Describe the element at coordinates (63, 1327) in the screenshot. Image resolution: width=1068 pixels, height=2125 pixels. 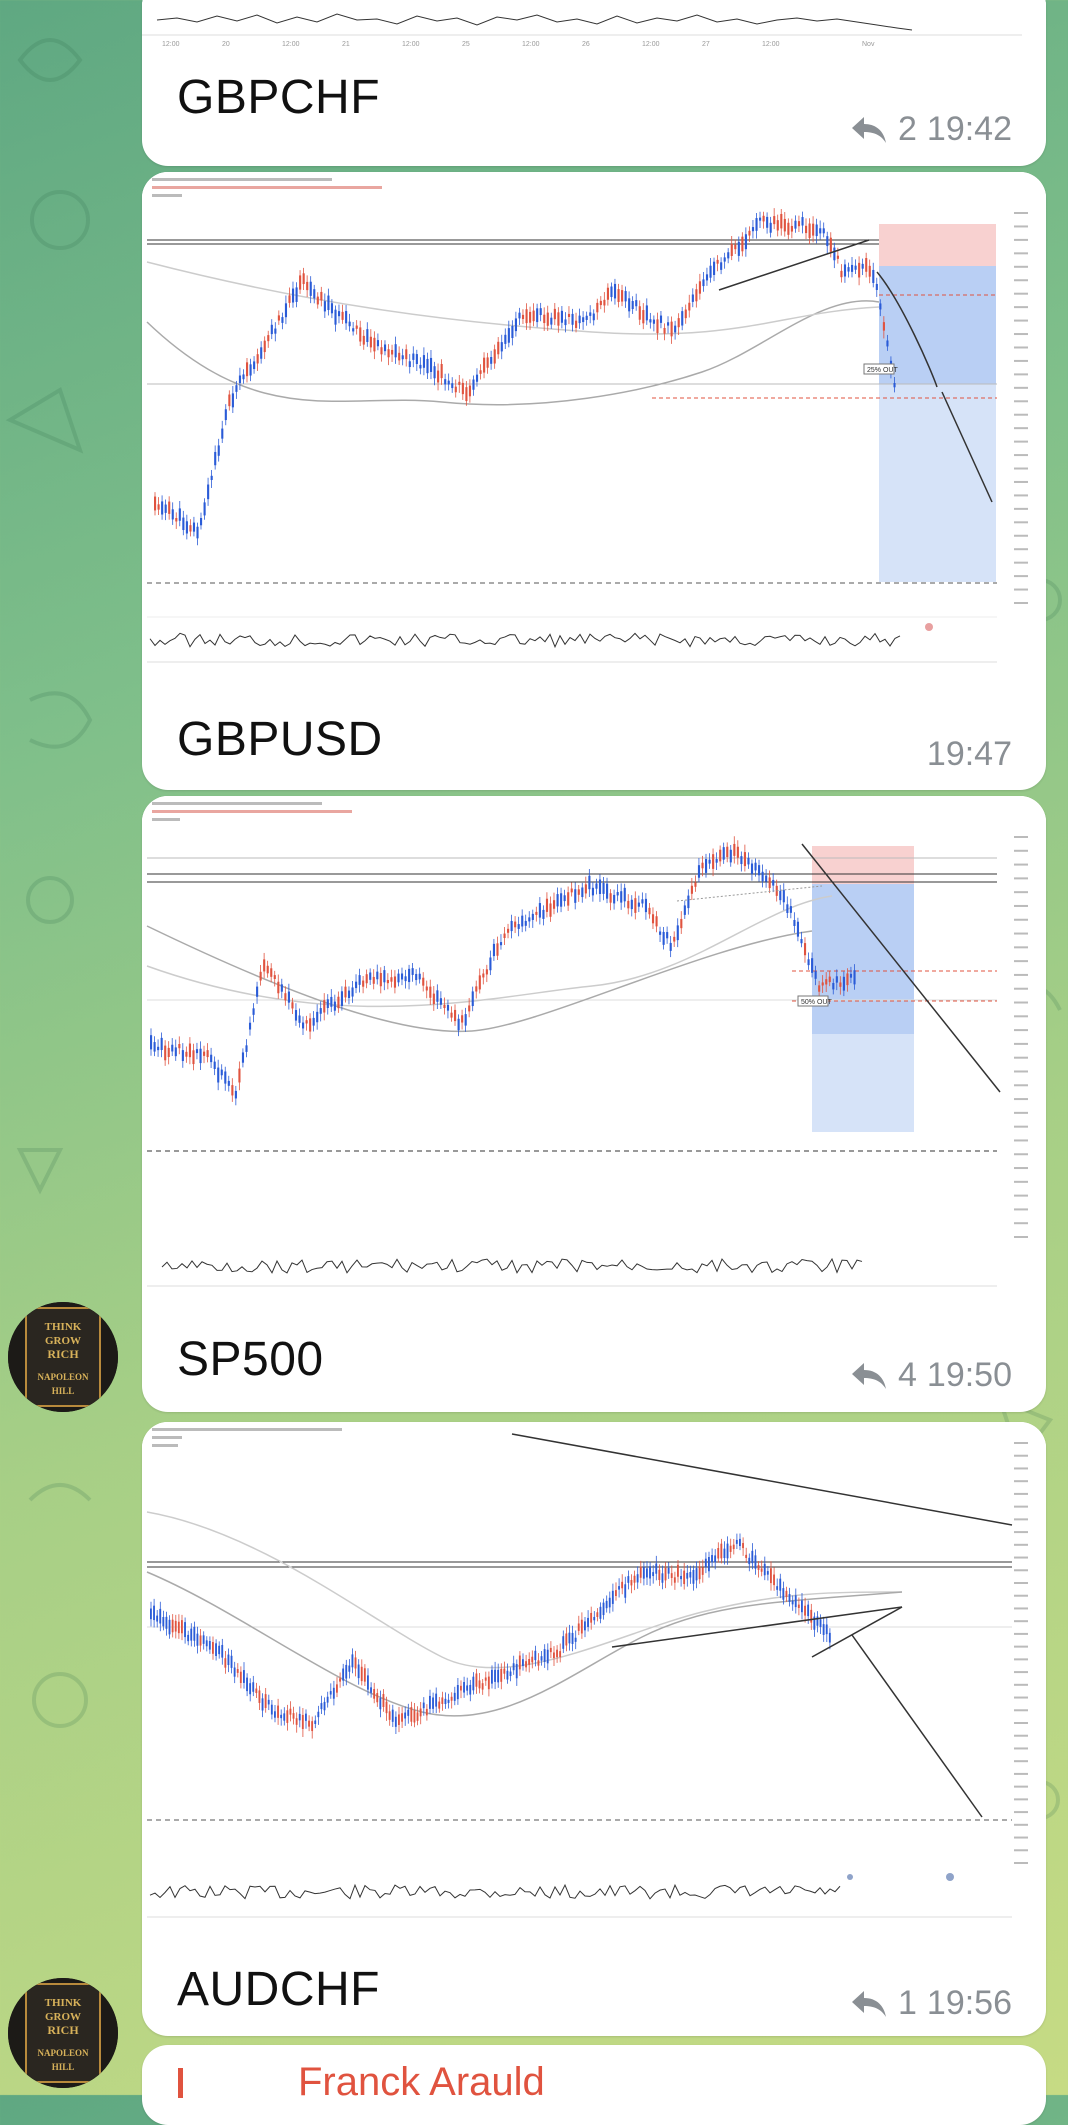
I see `svg-text: THINK` at that location.